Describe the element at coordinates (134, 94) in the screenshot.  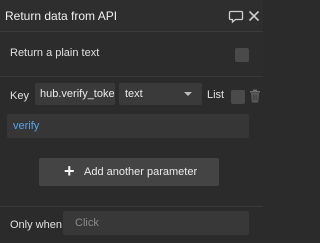
I see `type-value: text` at that location.